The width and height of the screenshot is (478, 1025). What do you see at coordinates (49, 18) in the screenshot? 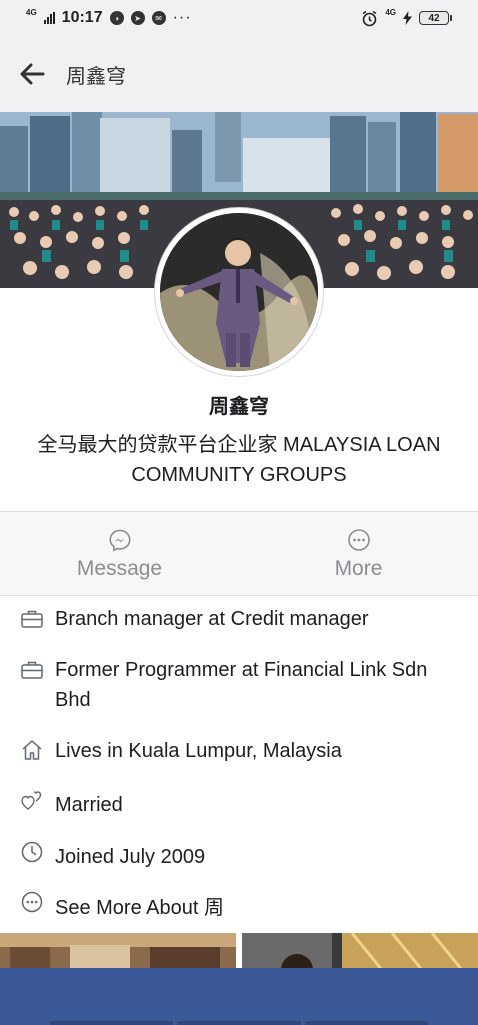
I see `signal-icon` at bounding box center [49, 18].